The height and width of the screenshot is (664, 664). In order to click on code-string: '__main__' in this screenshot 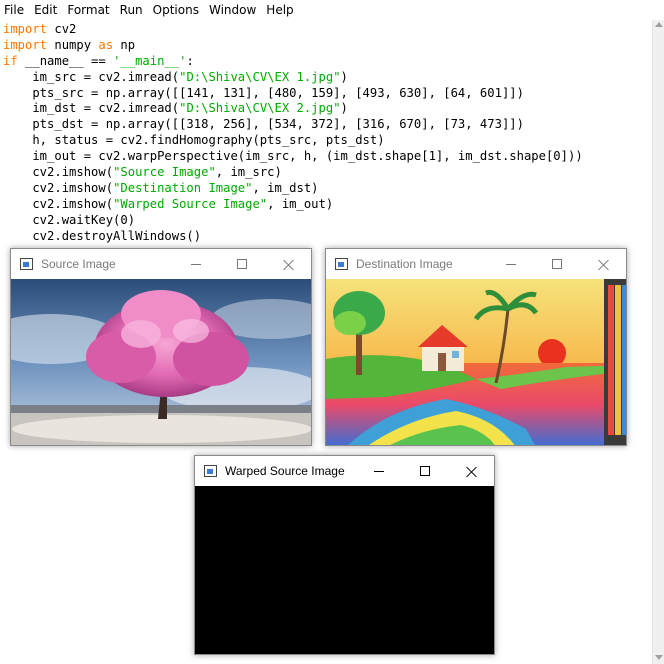, I will do `click(150, 60)`.